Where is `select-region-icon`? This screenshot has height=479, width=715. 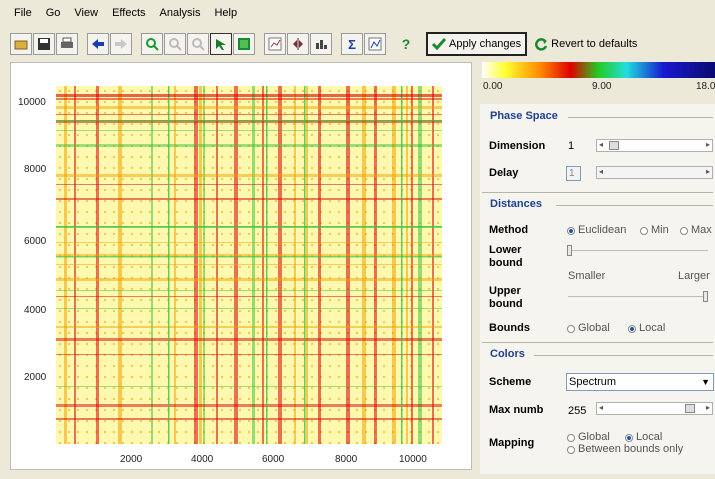 select-region-icon is located at coordinates (244, 44).